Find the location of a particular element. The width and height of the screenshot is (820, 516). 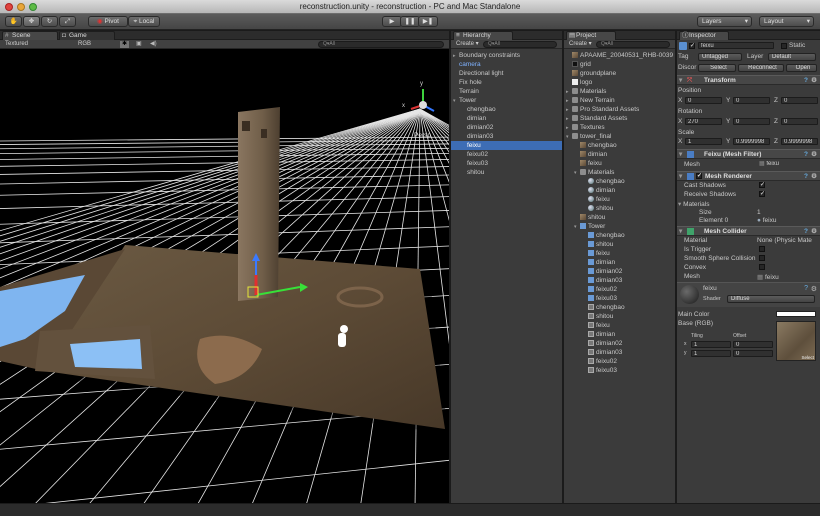

static-checkbox is located at coordinates (784, 46).